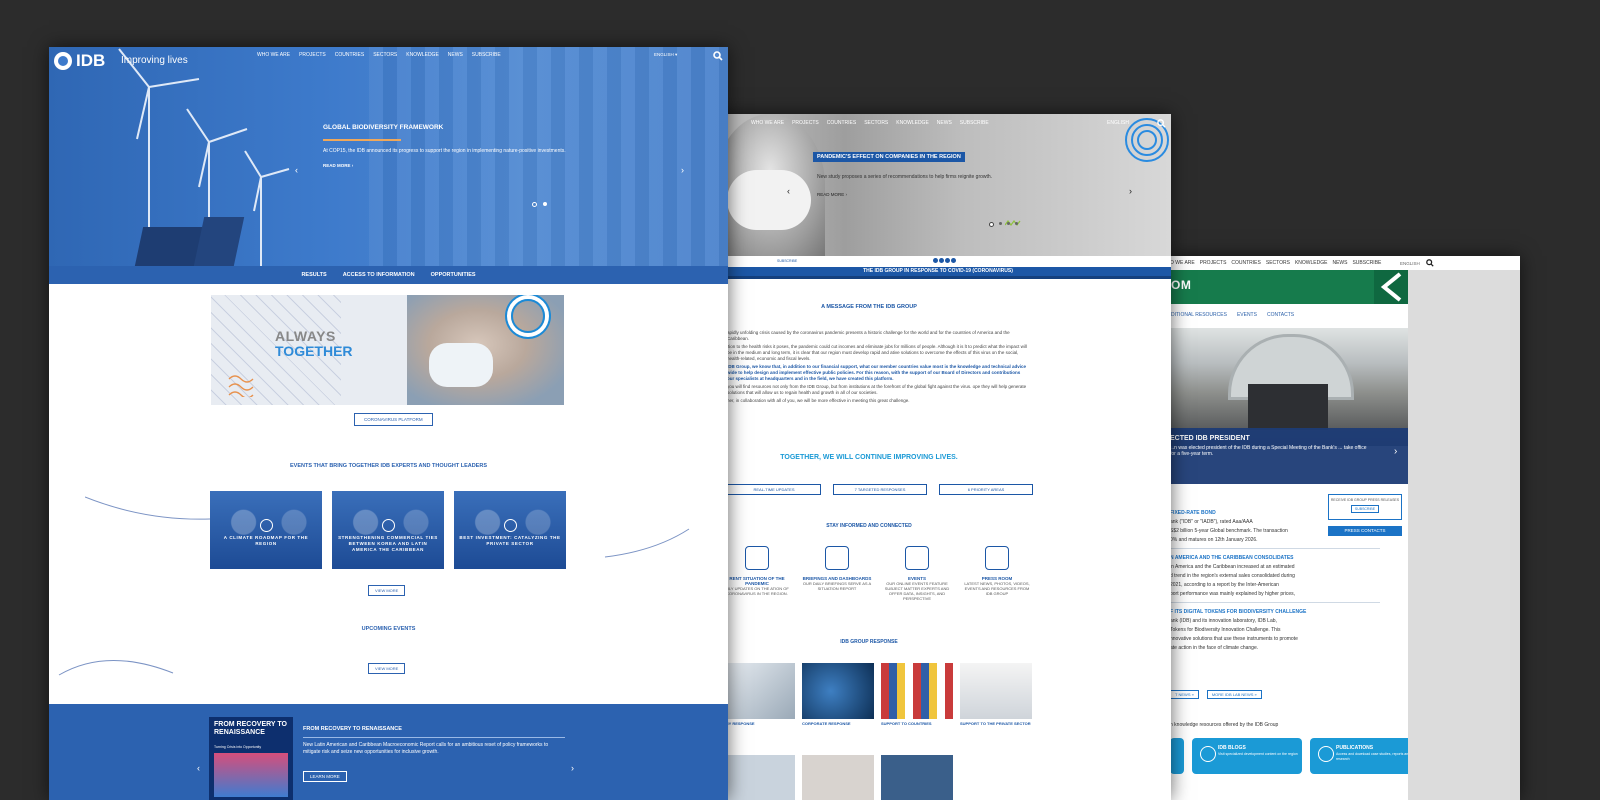  What do you see at coordinates (941, 260) in the screenshot?
I see `twitter-icon` at bounding box center [941, 260].